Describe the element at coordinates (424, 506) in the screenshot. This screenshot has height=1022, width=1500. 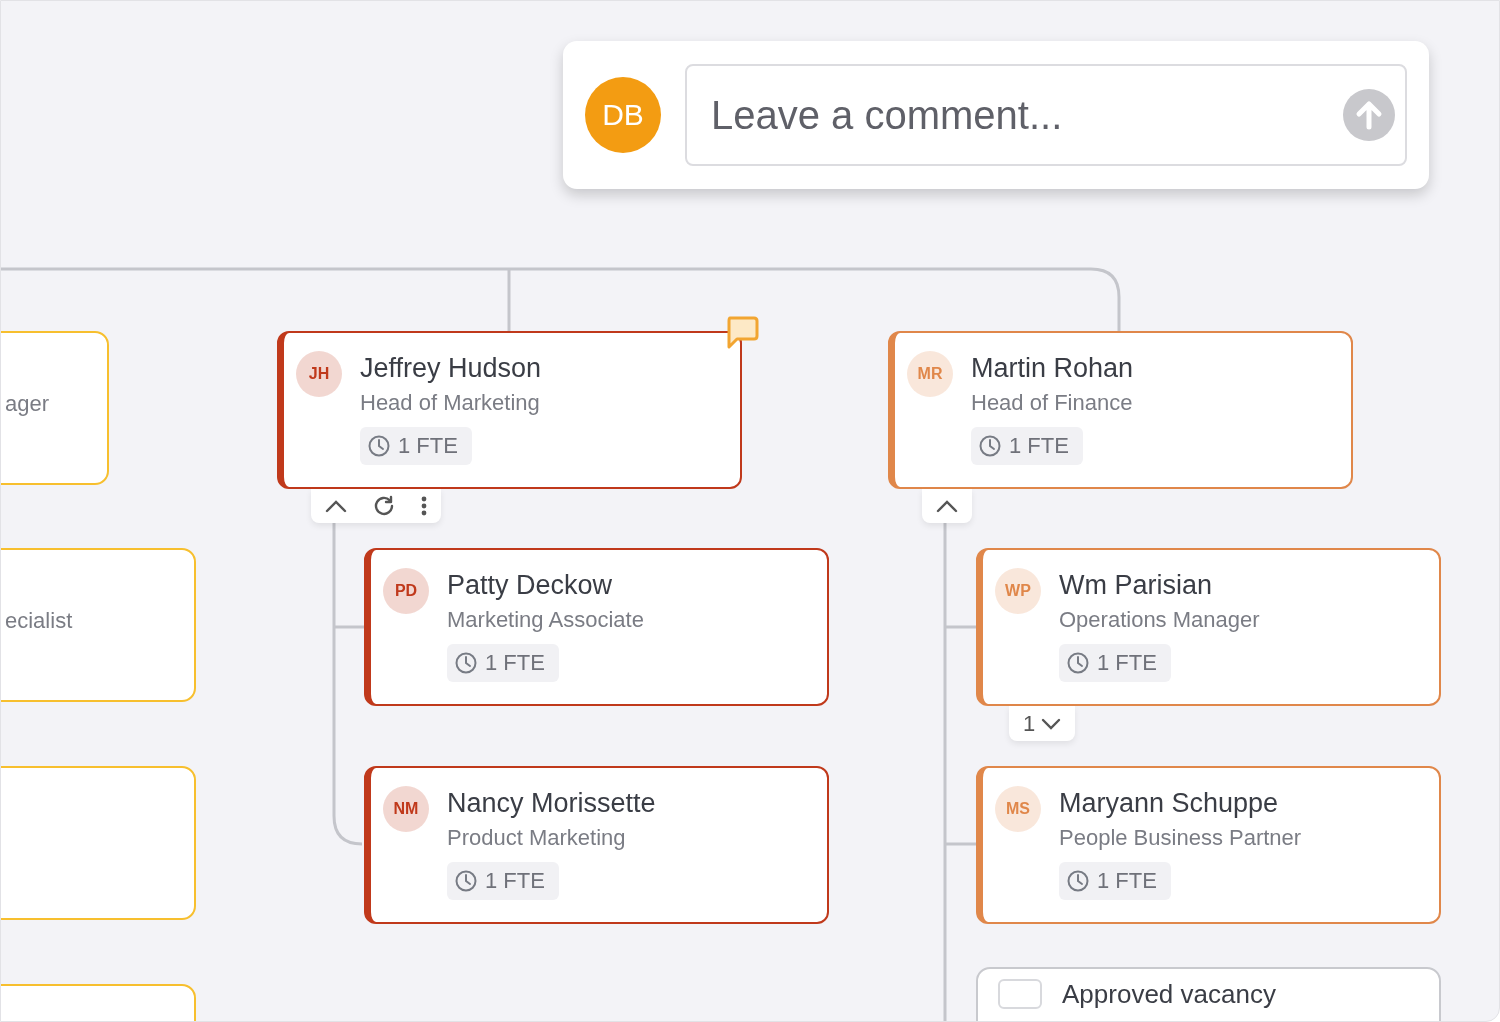
I see `more-button` at that location.